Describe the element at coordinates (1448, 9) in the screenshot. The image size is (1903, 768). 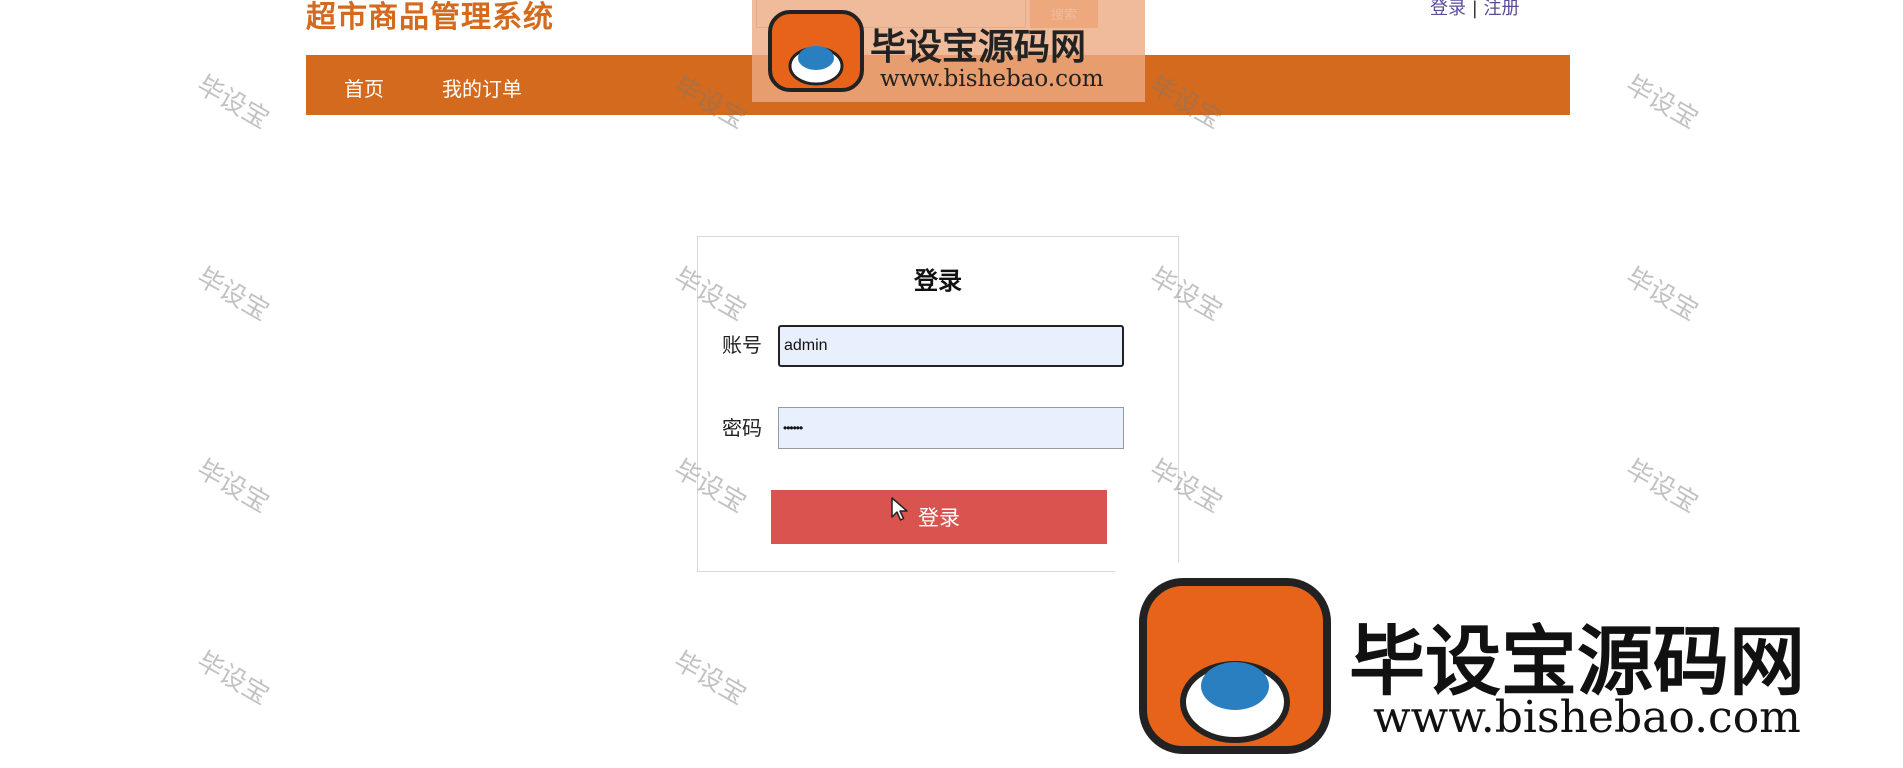
I see `login-link: 登录` at that location.